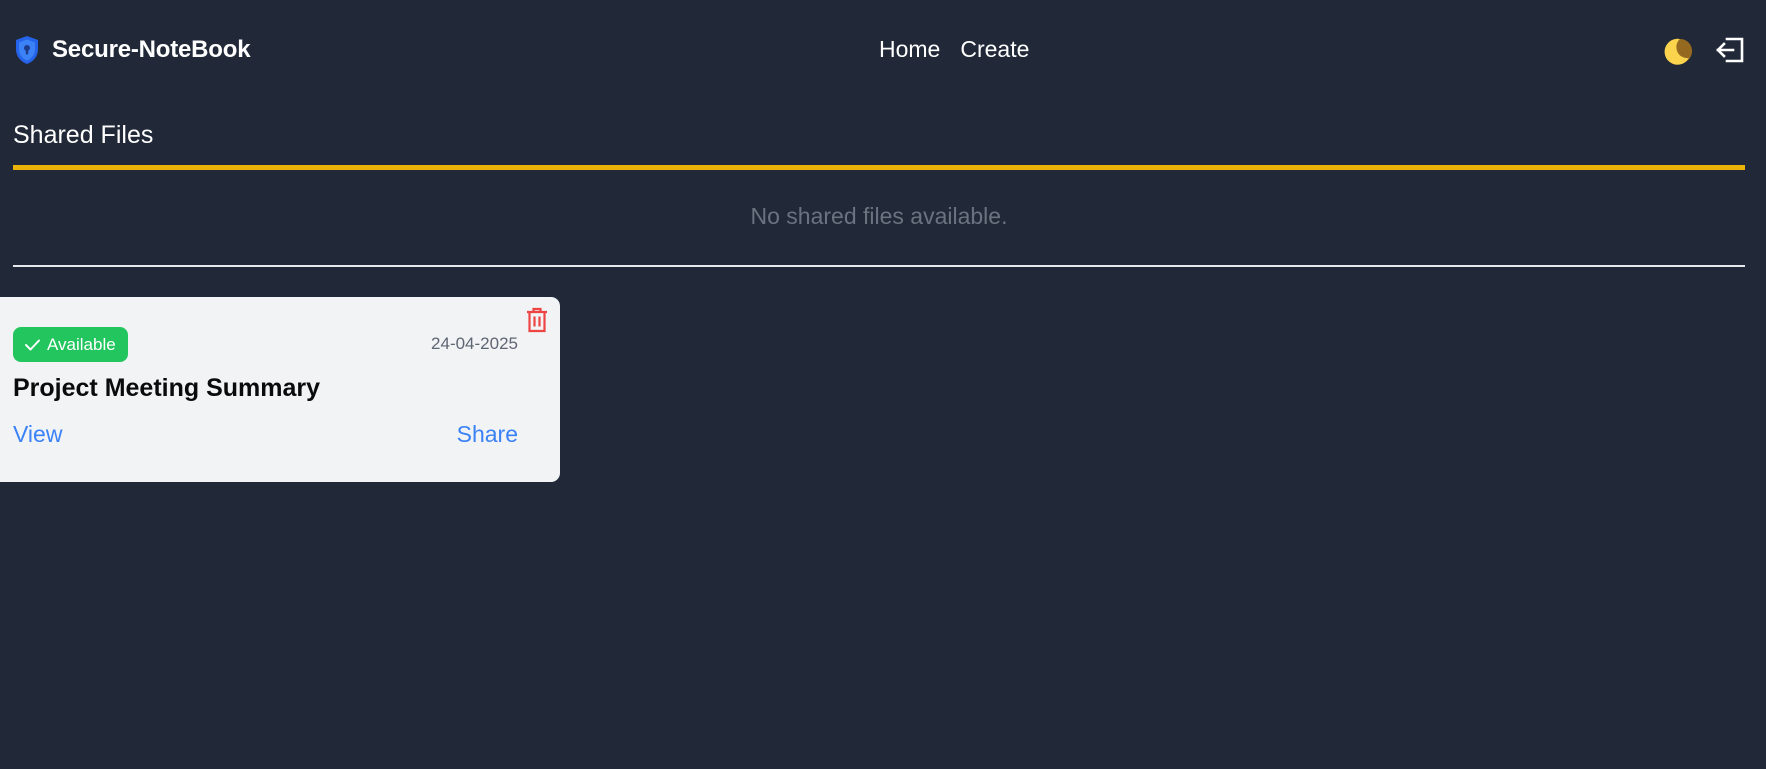 The height and width of the screenshot is (769, 1766). I want to click on delete-button, so click(537, 320).